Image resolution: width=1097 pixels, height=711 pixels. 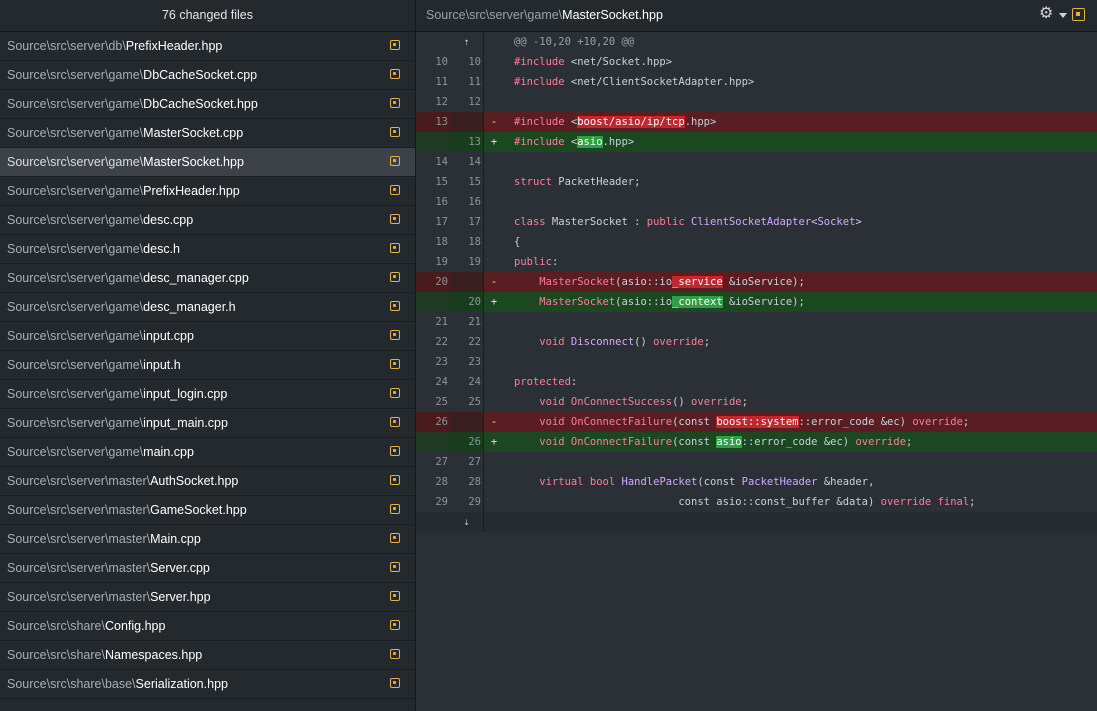 What do you see at coordinates (207, 481) in the screenshot?
I see `file-list-item: Source\src\server\master\ AuthSocket.hpp` at bounding box center [207, 481].